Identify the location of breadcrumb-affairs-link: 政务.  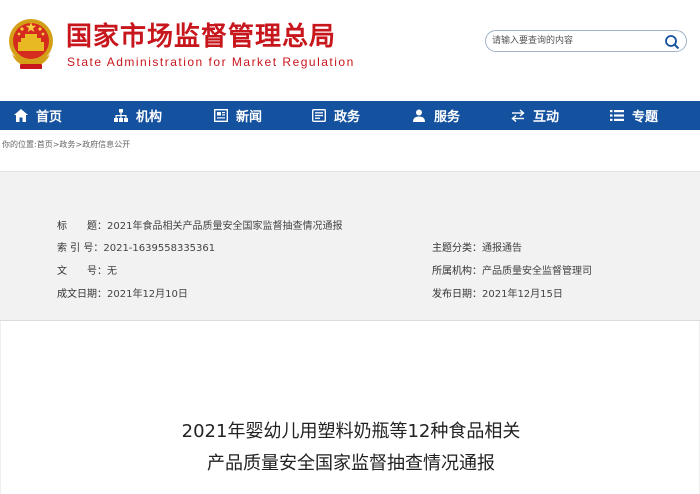
(67, 144).